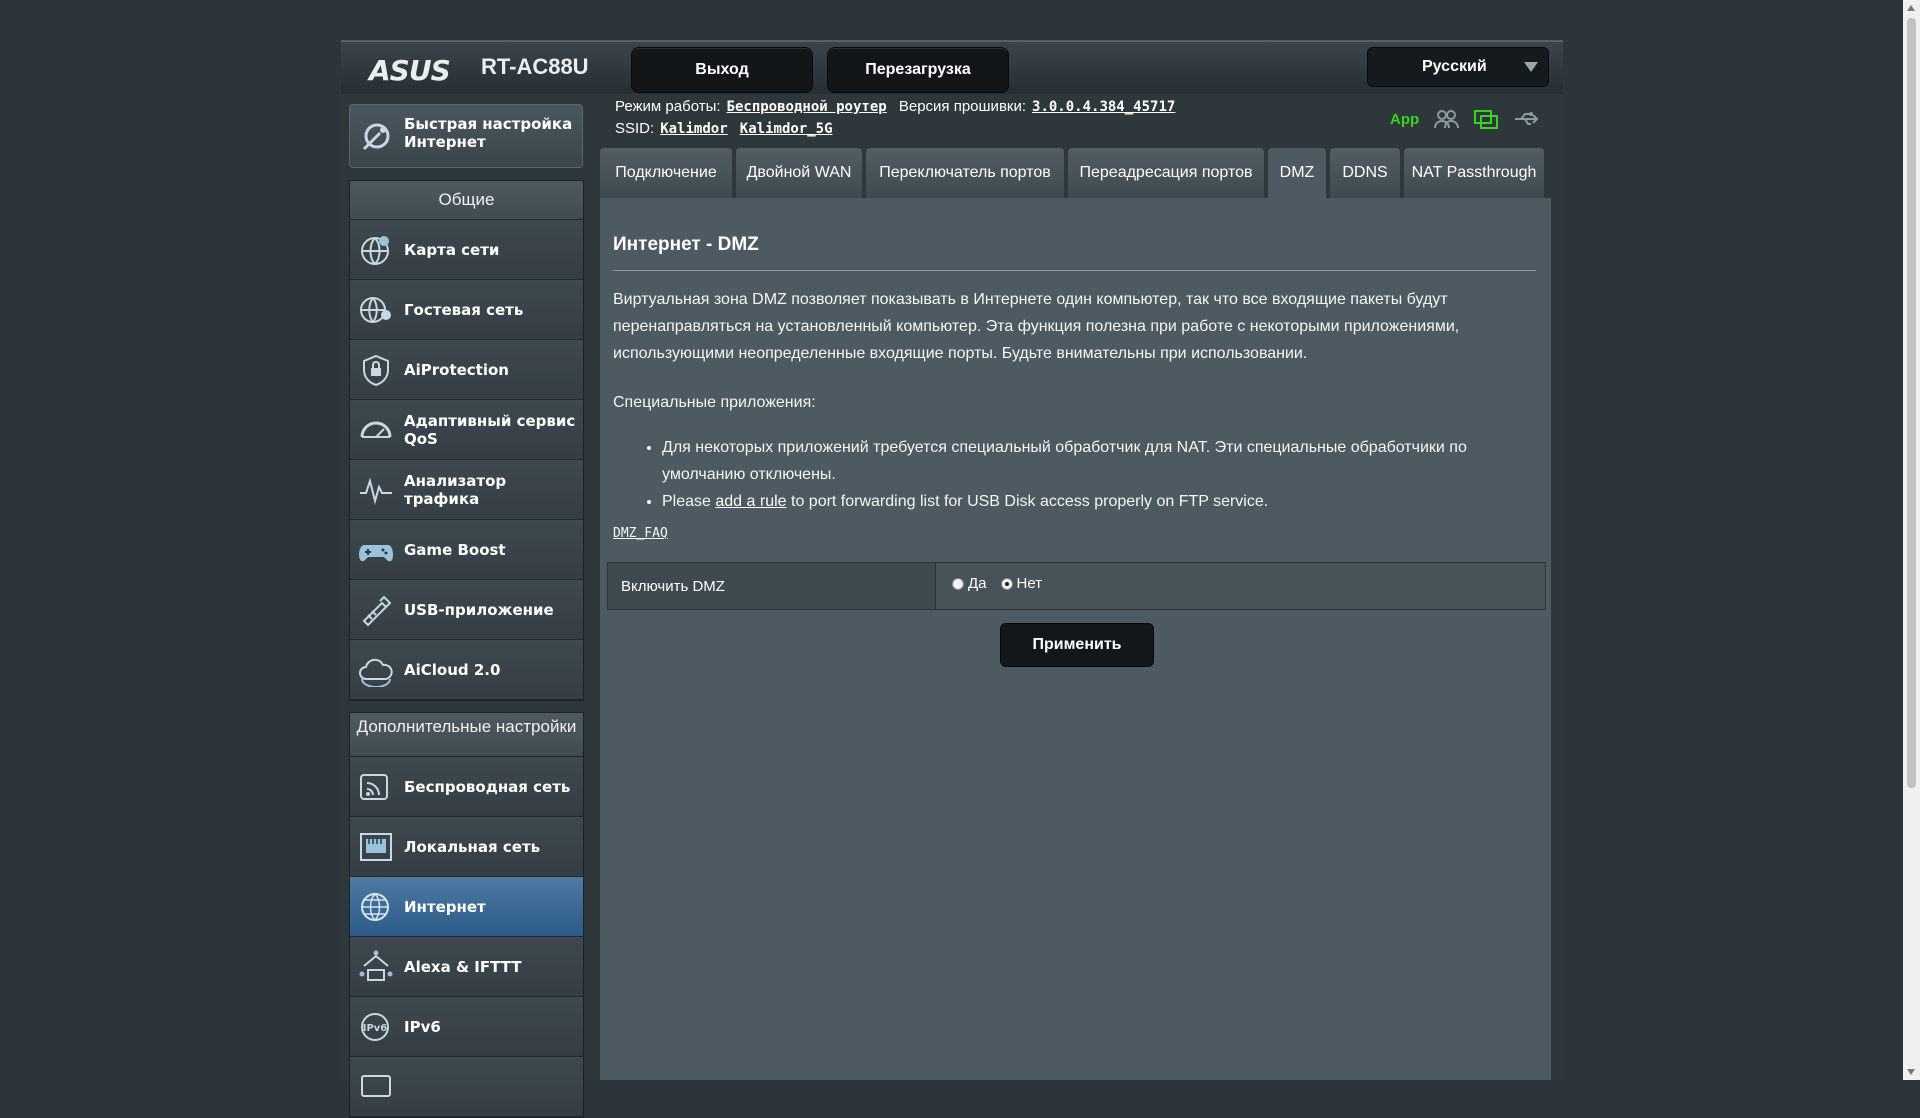 The height and width of the screenshot is (1118, 1920). I want to click on sidebar-item-guest-network: Гостевая сеть, so click(466, 310).